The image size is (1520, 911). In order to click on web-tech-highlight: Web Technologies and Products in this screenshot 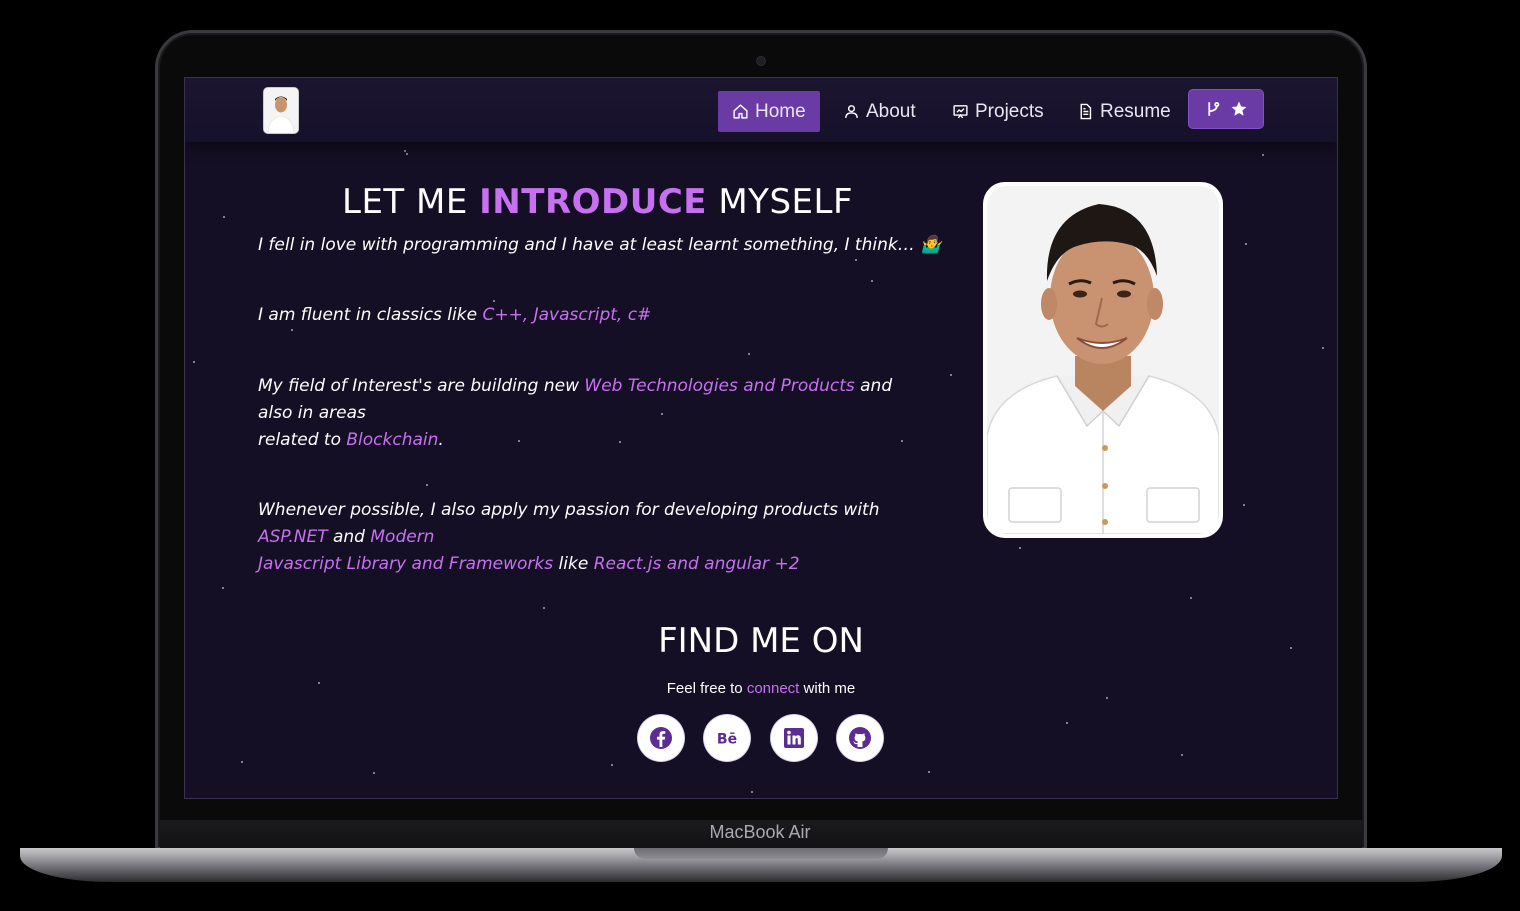, I will do `click(719, 386)`.